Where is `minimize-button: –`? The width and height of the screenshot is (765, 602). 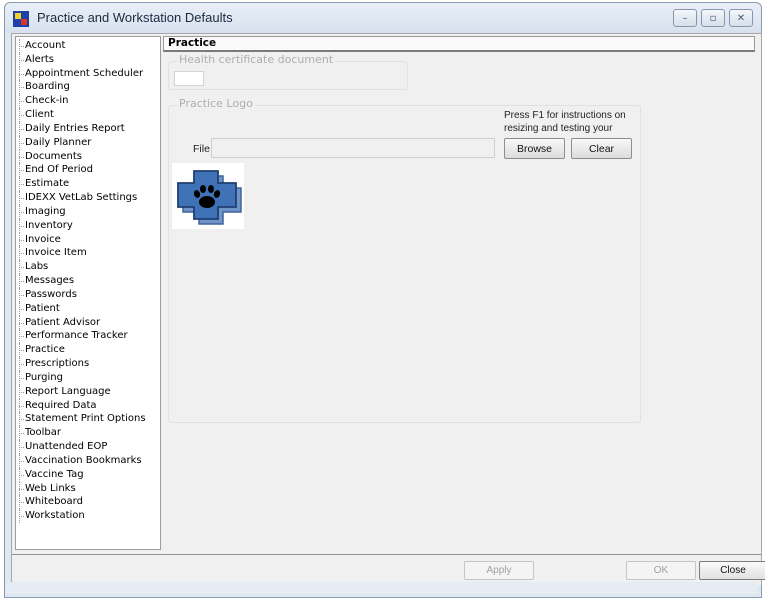
minimize-button: – is located at coordinates (685, 18).